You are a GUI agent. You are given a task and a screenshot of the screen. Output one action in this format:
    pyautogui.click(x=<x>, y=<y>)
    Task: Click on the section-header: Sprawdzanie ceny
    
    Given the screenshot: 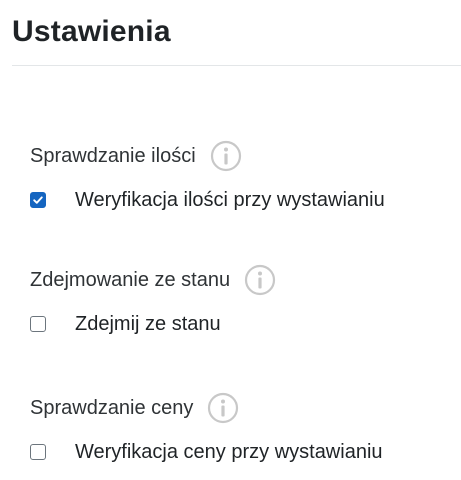 What is the action you would take?
    pyautogui.click(x=240, y=408)
    